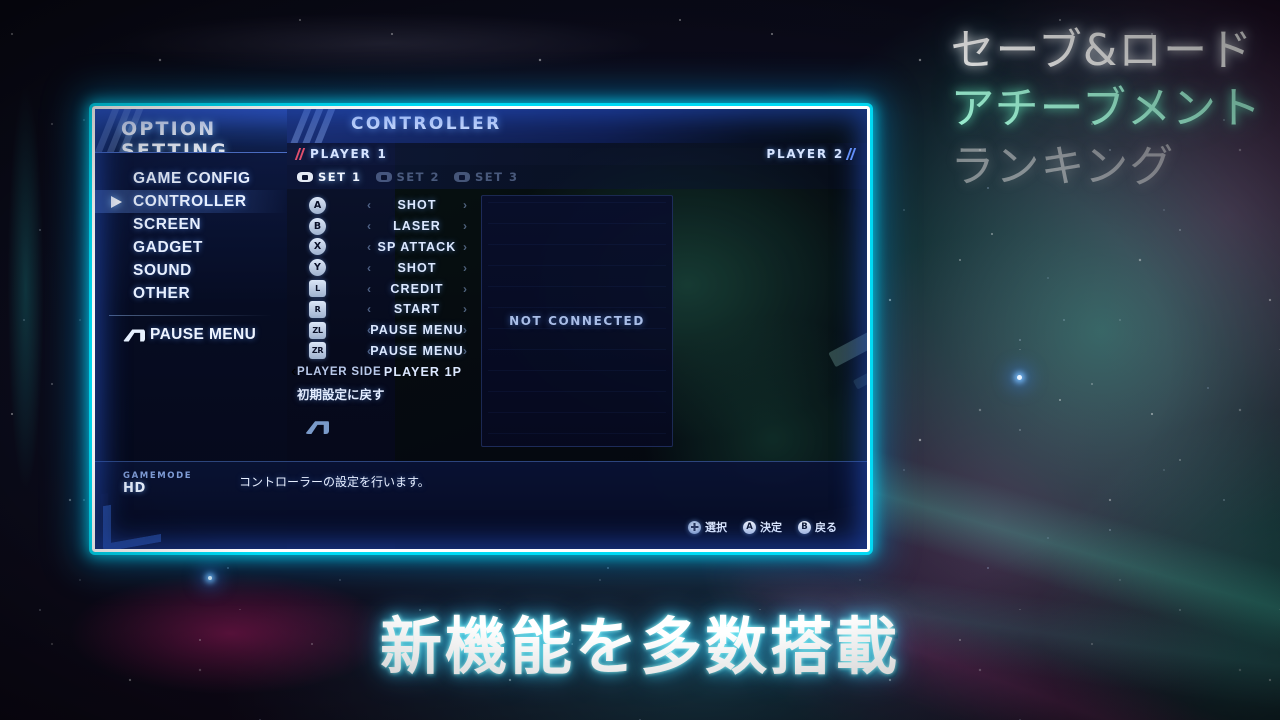 Image resolution: width=1280 pixels, height=720 pixels. I want to click on tab-label: SET 1, so click(340, 177).